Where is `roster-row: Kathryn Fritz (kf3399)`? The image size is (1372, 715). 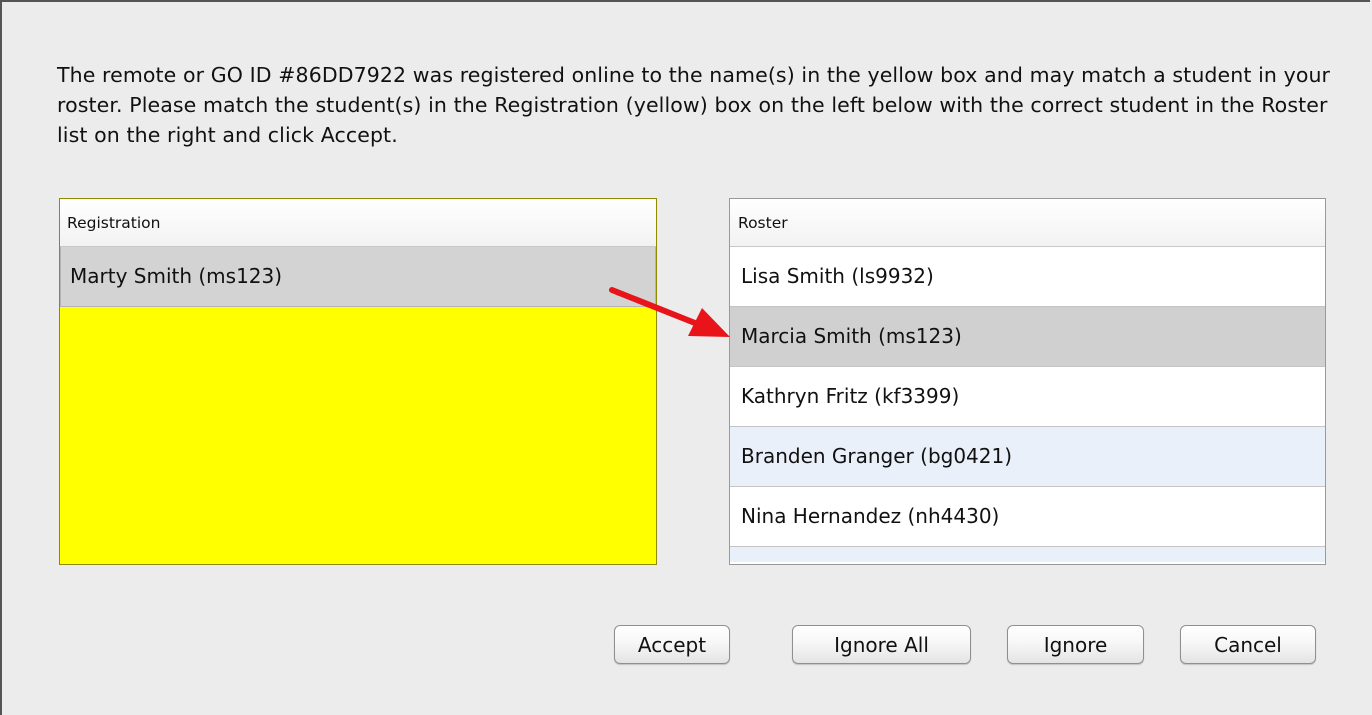
roster-row: Kathryn Fritz (kf3399) is located at coordinates (1027, 397).